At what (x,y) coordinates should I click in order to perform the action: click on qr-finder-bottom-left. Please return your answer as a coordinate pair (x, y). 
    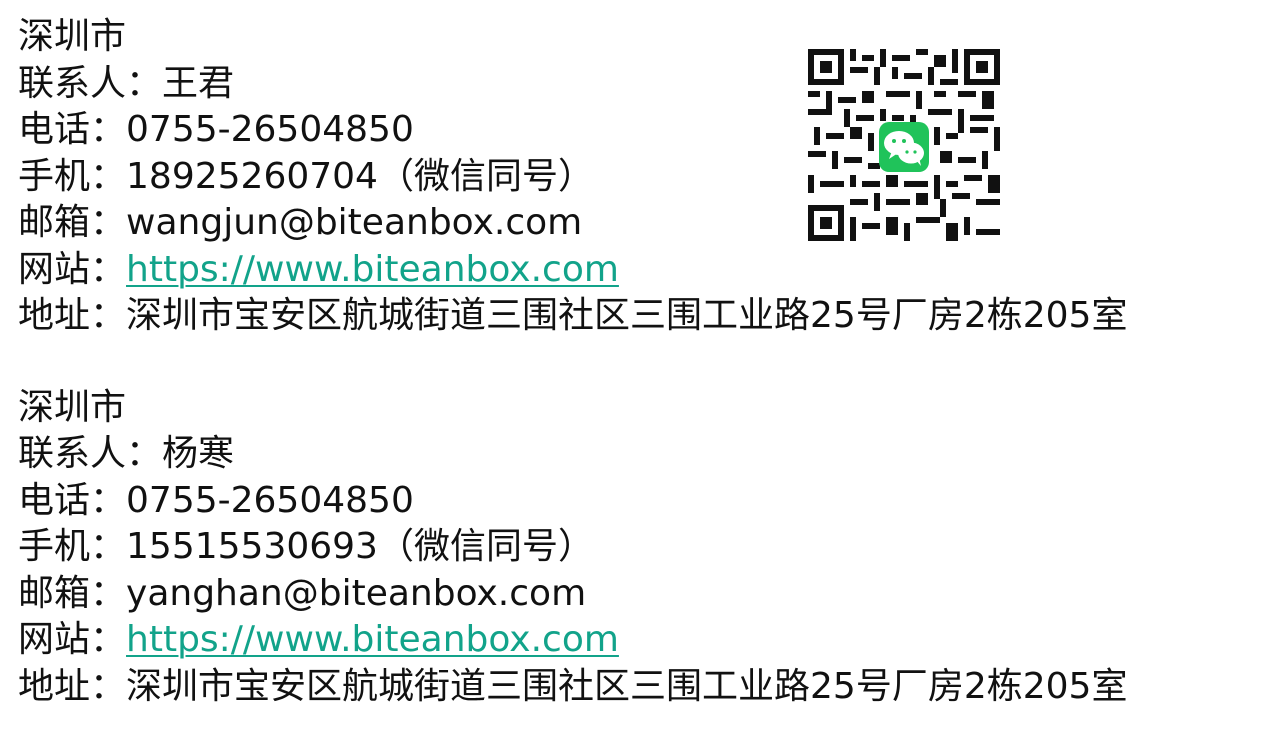
    Looking at the image, I should click on (826, 223).